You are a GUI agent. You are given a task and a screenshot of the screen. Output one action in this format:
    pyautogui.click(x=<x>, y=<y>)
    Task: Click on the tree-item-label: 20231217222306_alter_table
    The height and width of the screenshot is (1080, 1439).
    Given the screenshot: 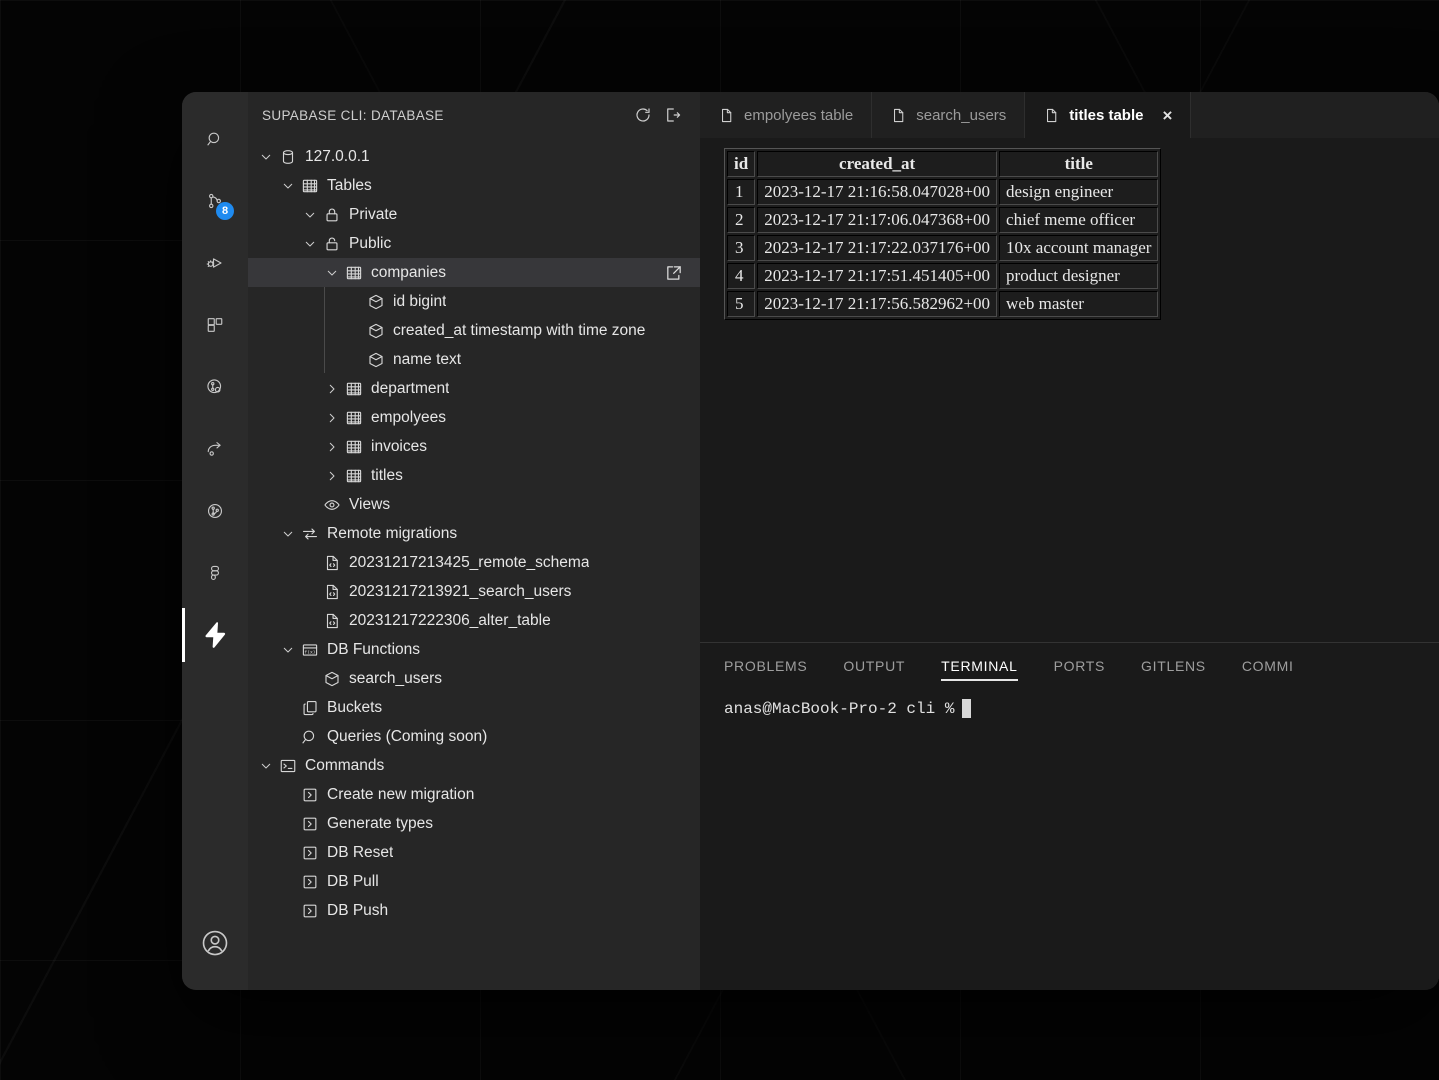 What is the action you would take?
    pyautogui.click(x=450, y=620)
    